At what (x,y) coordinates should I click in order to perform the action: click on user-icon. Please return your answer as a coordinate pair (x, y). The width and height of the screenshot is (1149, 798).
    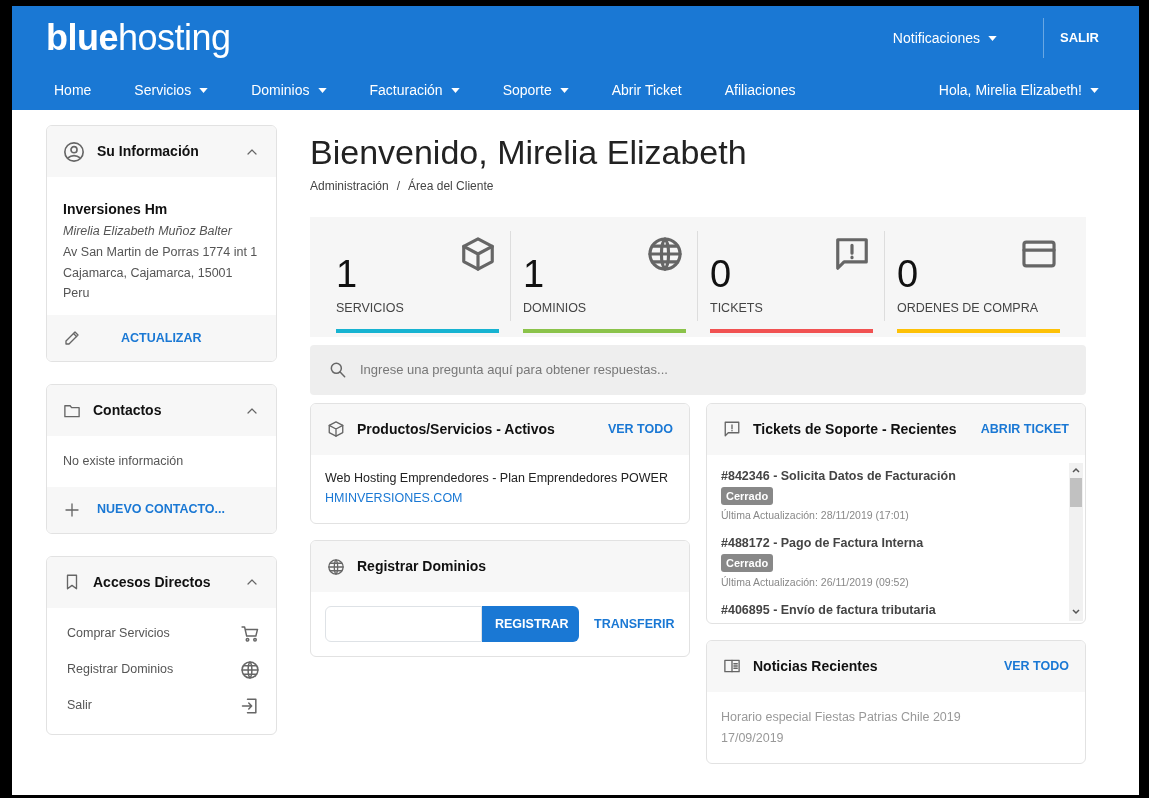
    Looking at the image, I should click on (74, 151).